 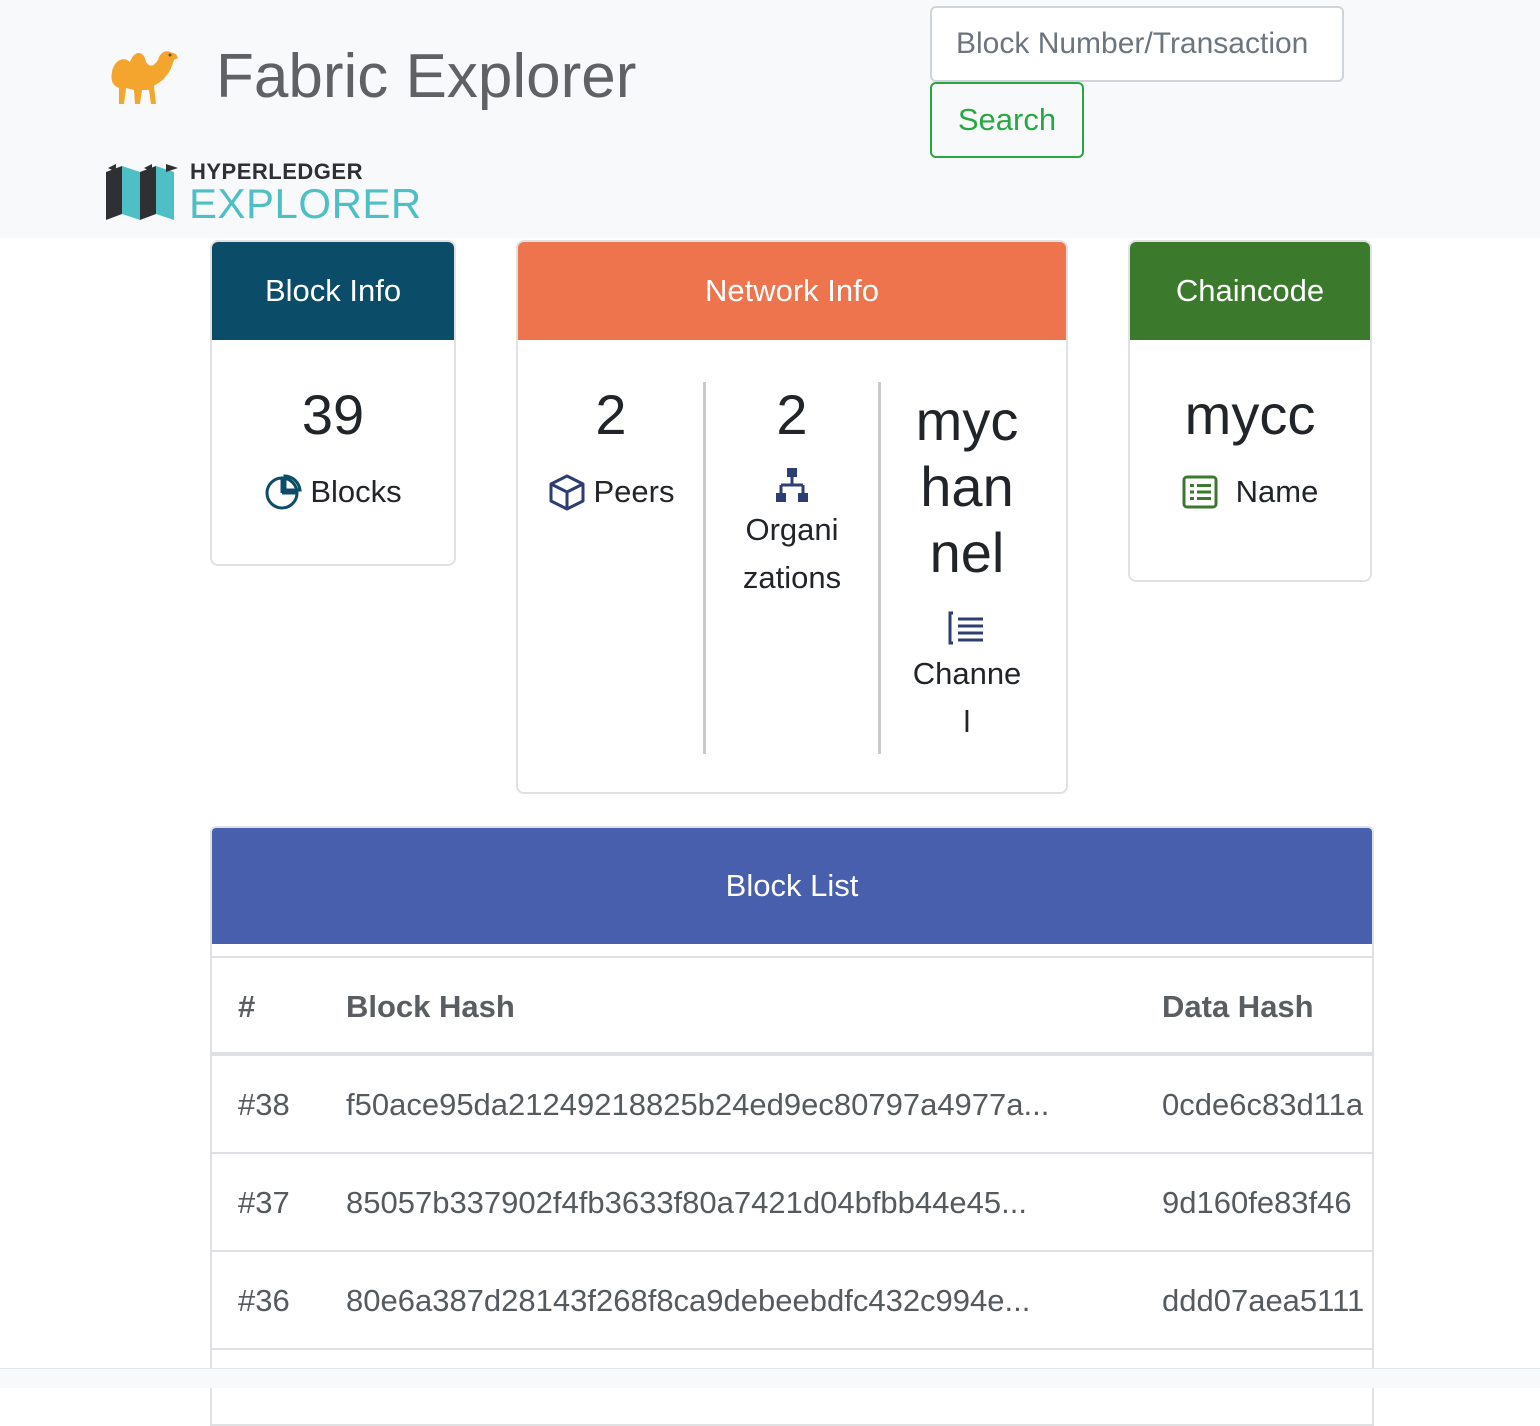 I want to click on list-icon, so click(x=965, y=628).